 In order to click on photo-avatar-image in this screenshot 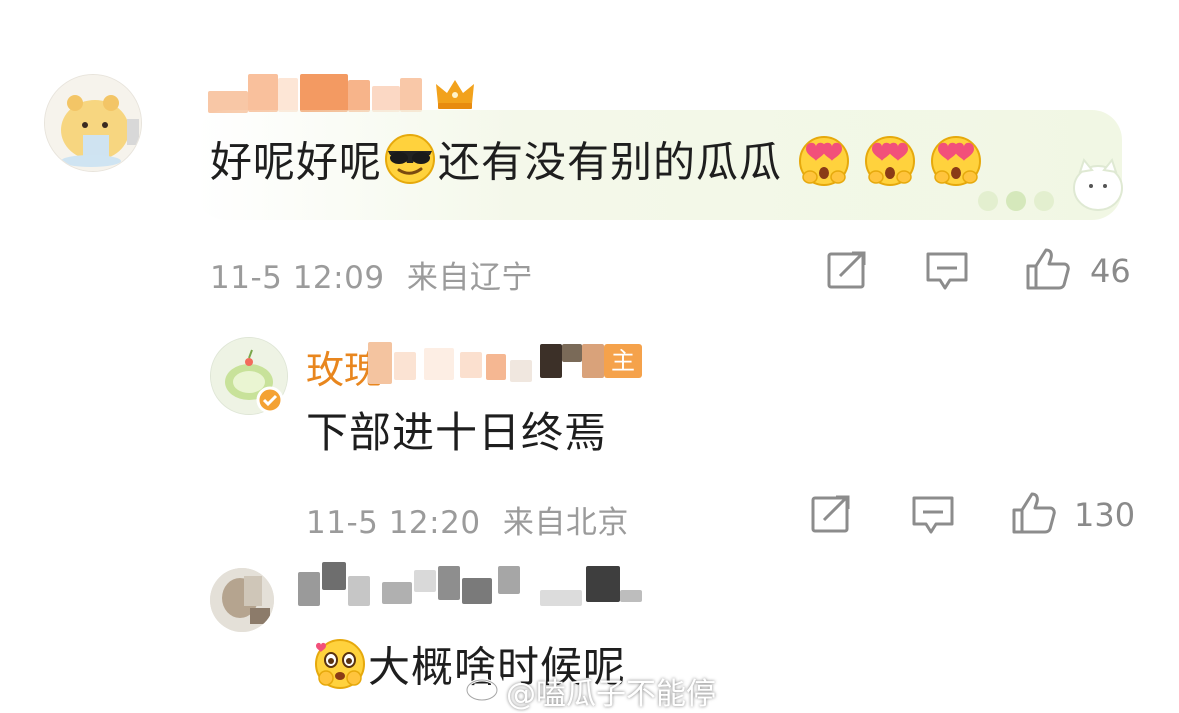, I will do `click(242, 600)`.